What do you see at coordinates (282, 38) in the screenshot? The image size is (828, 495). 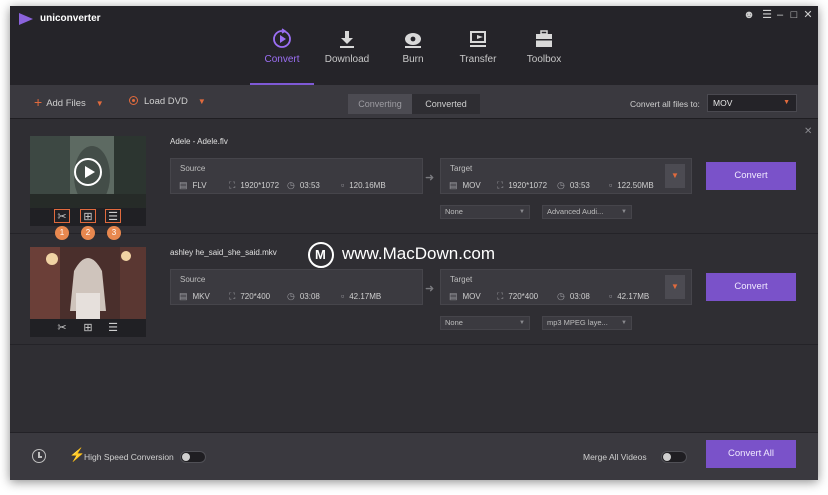 I see `convert-icon` at bounding box center [282, 38].